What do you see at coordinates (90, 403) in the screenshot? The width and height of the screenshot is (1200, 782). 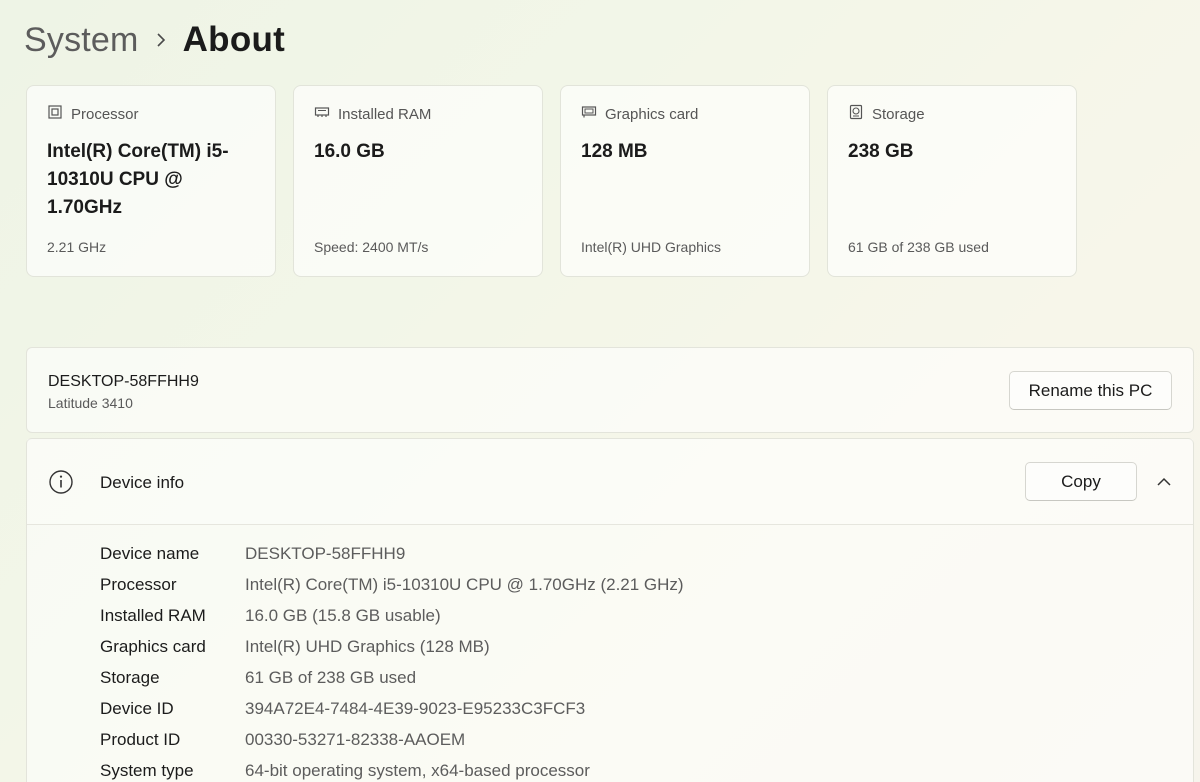 I see `pc-model: Latitude 3410` at bounding box center [90, 403].